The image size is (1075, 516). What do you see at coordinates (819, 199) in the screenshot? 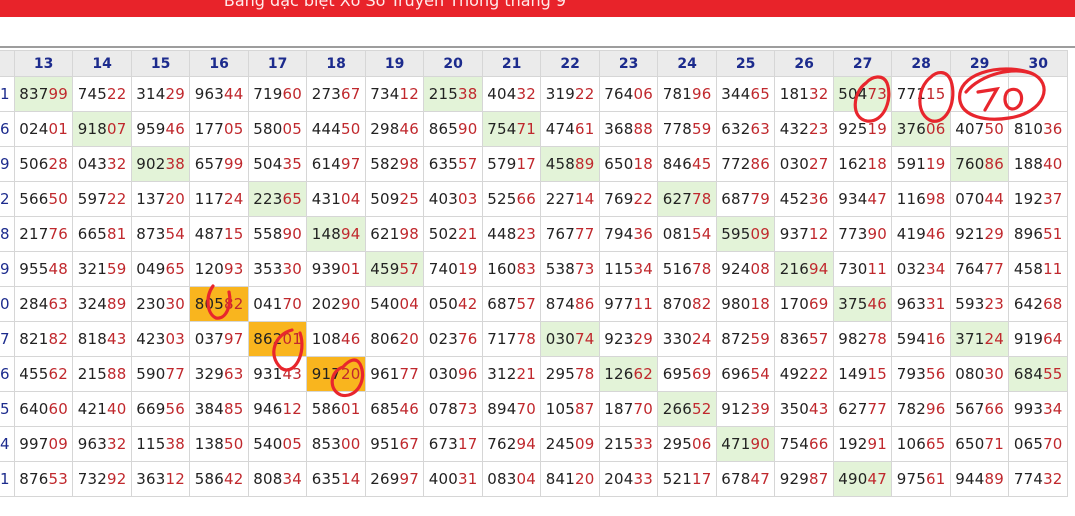
I see `number-tail: 36` at bounding box center [819, 199].